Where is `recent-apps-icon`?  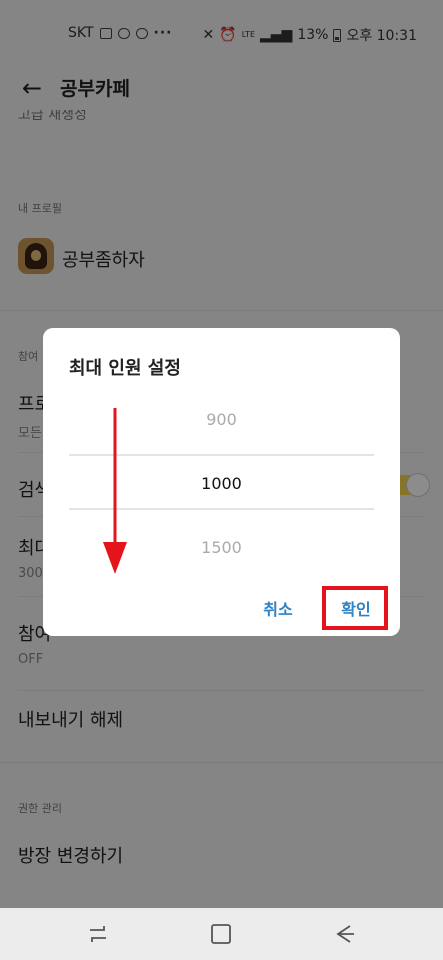
recent-apps-icon is located at coordinates (98, 934).